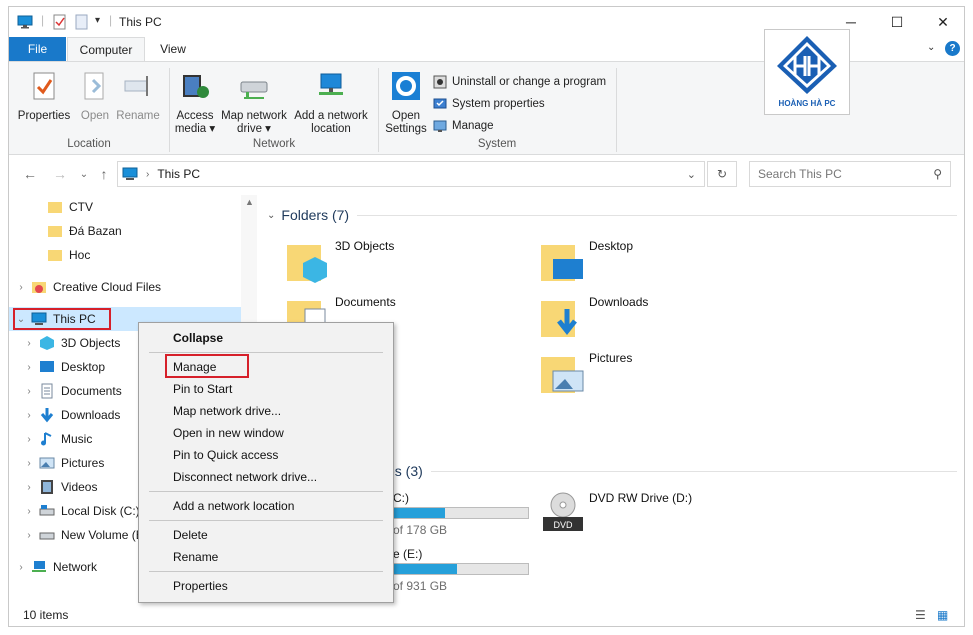 The width and height of the screenshot is (973, 635). What do you see at coordinates (942, 615) in the screenshot?
I see `large-icons-view-icon: ▦` at bounding box center [942, 615].